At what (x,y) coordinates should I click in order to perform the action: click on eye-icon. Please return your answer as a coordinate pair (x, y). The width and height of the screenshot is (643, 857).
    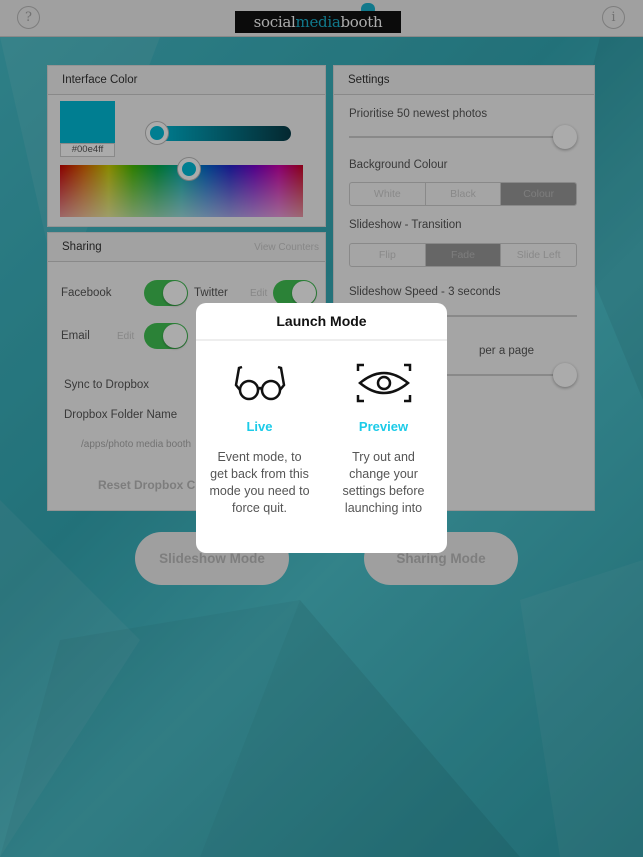
    Looking at the image, I should click on (383, 383).